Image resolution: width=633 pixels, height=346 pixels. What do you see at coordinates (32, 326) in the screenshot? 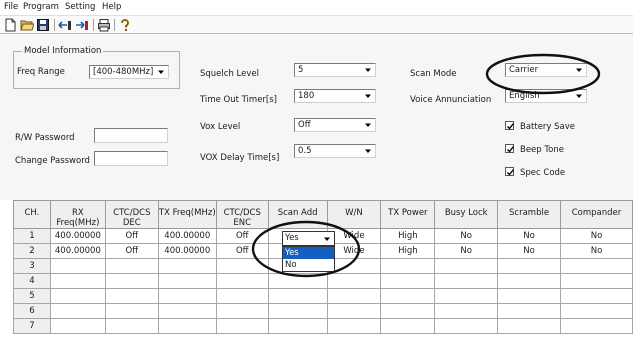
I see `channel-number-cell: 7` at bounding box center [32, 326].